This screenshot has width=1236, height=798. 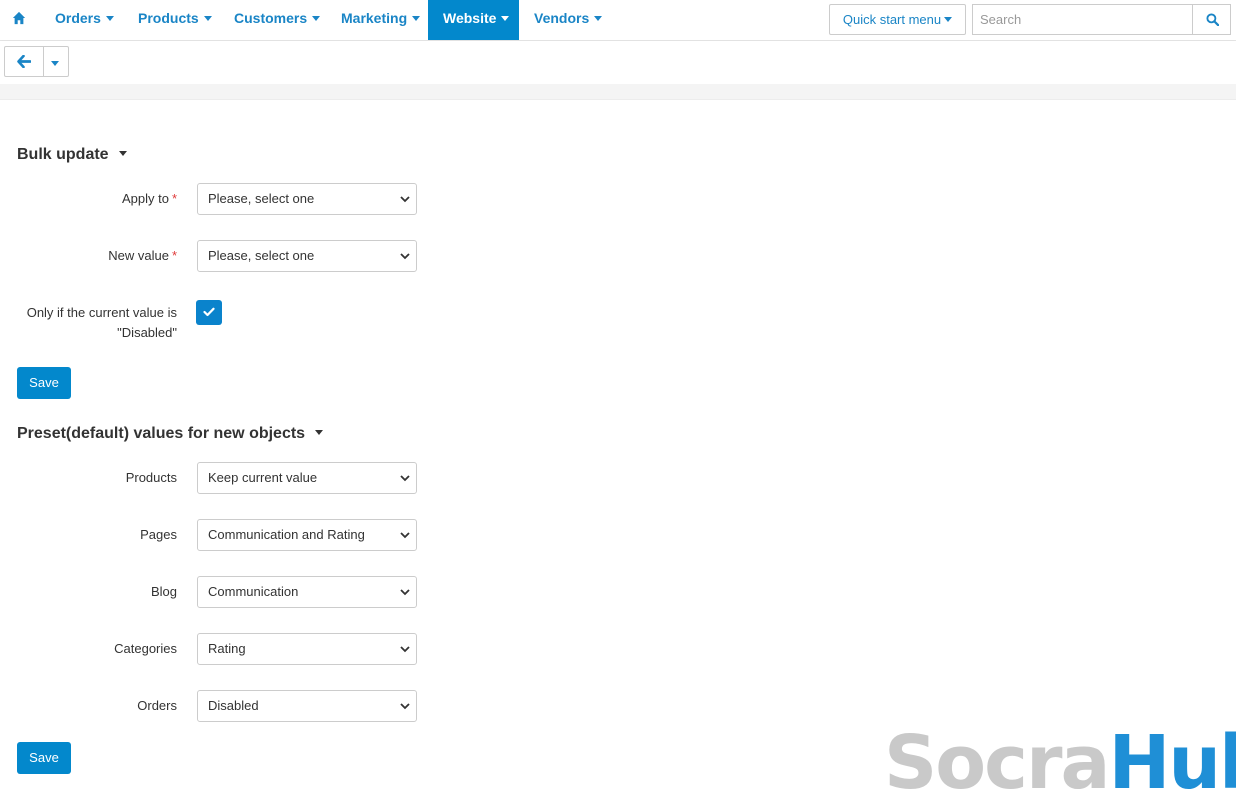 What do you see at coordinates (163, 591) in the screenshot?
I see `blog-label: Blog` at bounding box center [163, 591].